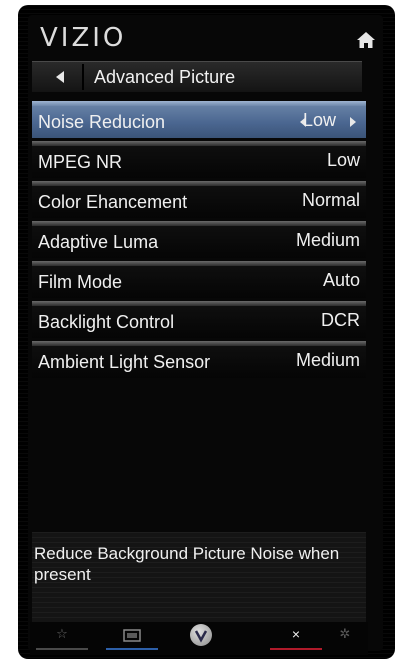  I want to click on setting-row-adaptive-luma: Adaptive Luma Medium, so click(199, 239).